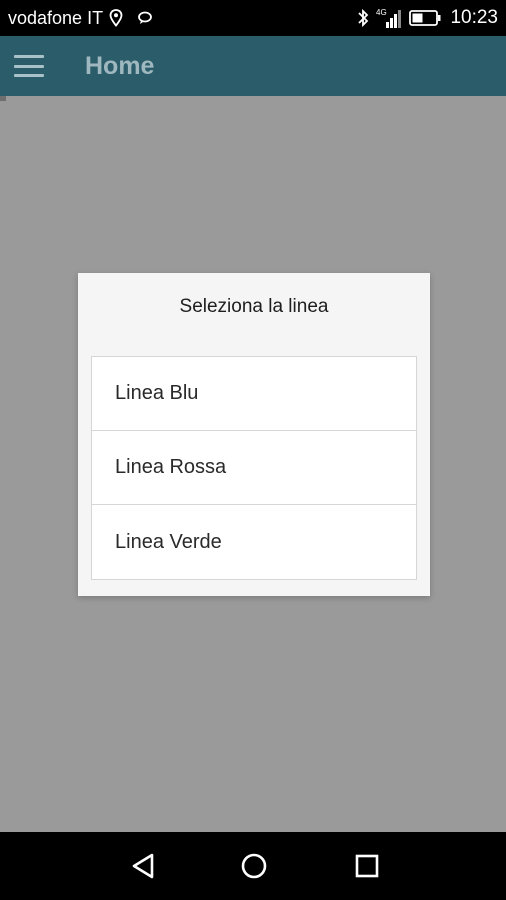  What do you see at coordinates (474, 17) in the screenshot?
I see `status-clock: 10:23` at bounding box center [474, 17].